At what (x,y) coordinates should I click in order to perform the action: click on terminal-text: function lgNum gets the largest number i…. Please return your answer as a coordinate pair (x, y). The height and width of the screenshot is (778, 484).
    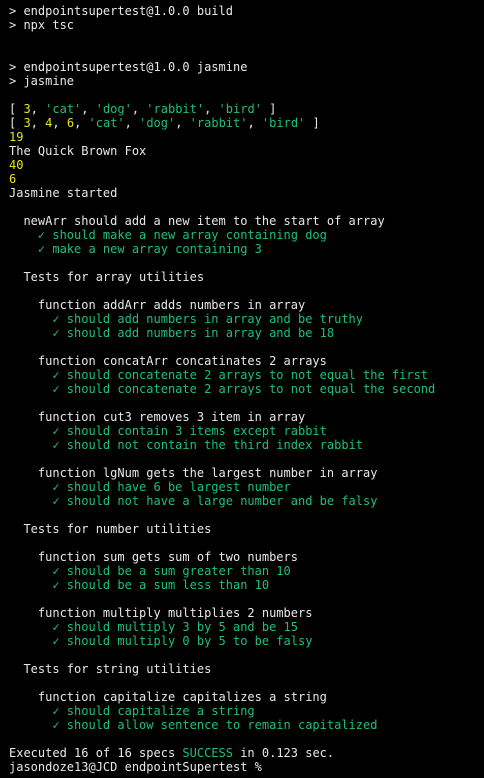
    Looking at the image, I should click on (193, 473).